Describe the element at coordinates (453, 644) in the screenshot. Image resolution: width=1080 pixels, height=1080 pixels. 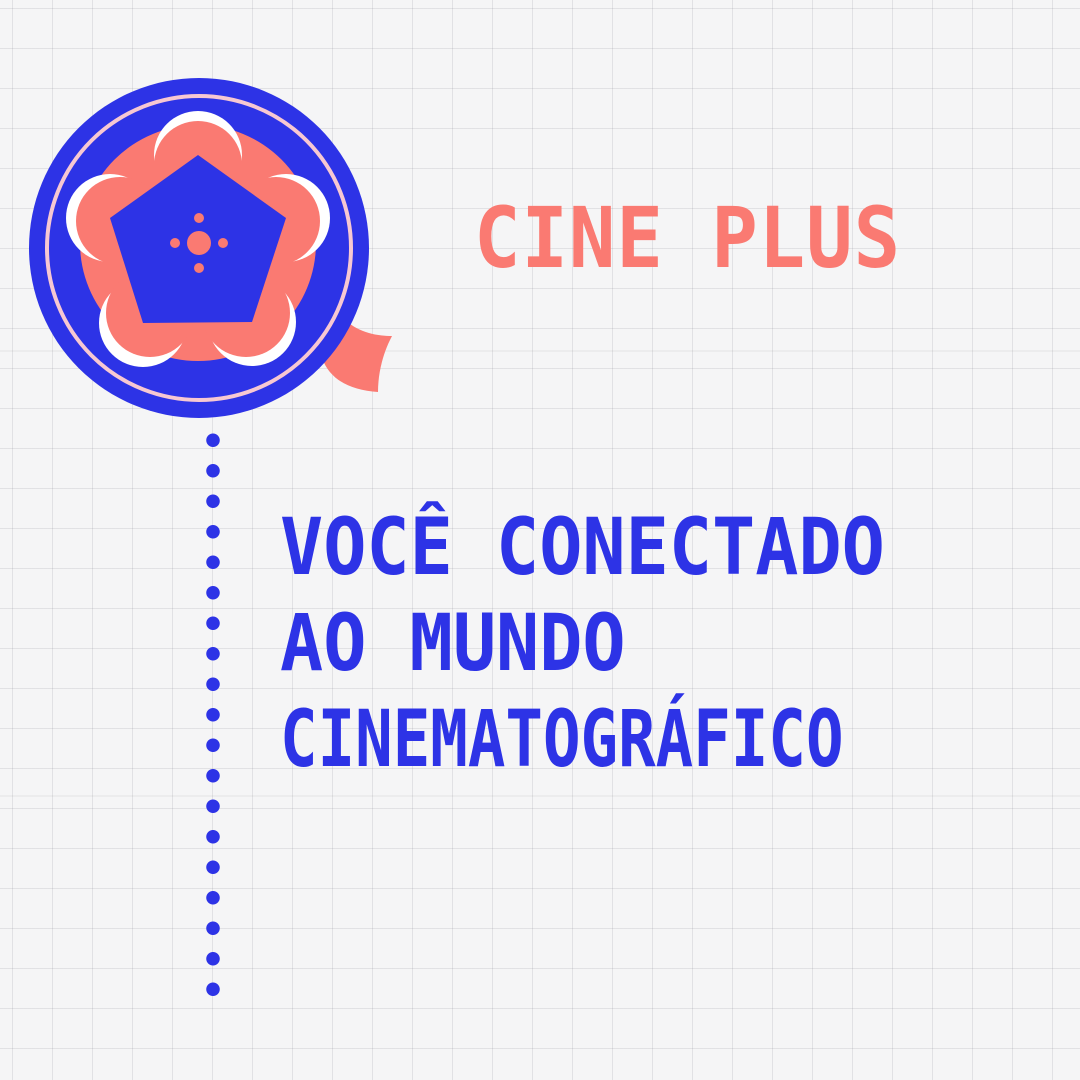
I see `tagline-line-2: AO MUNDO` at that location.